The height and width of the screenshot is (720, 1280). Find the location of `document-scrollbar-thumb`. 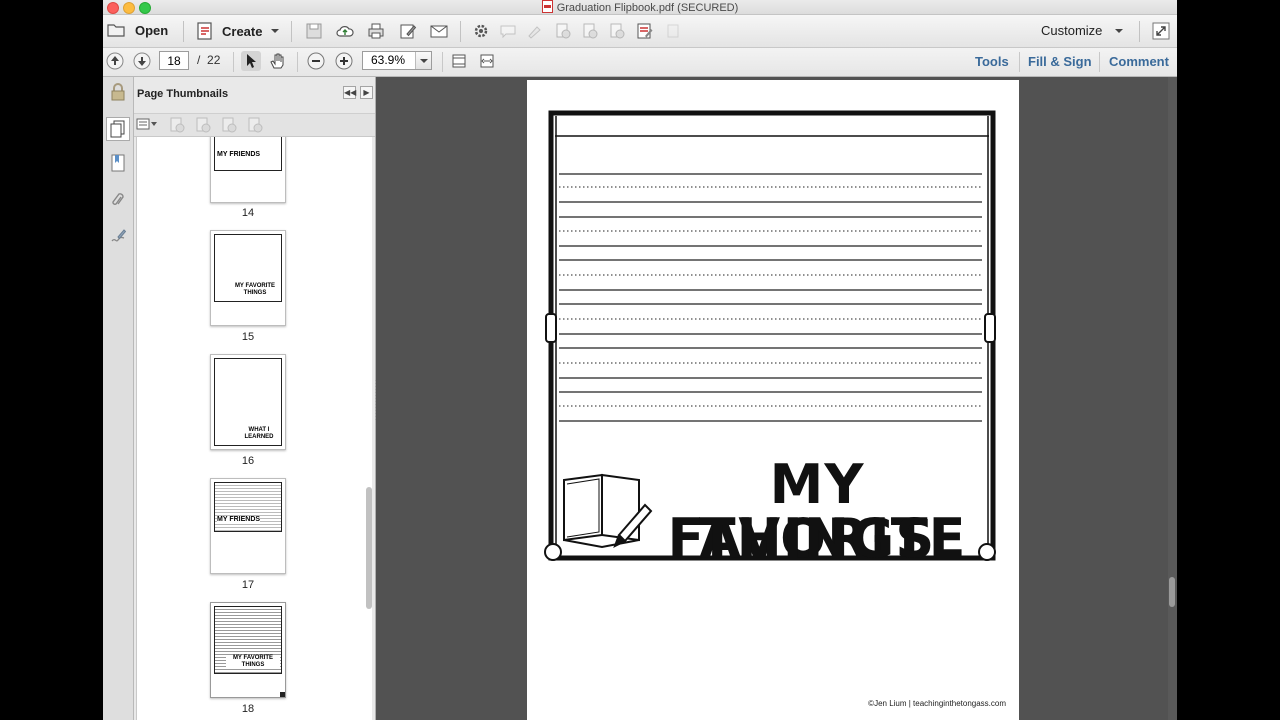

document-scrollbar-thumb is located at coordinates (1172, 592).